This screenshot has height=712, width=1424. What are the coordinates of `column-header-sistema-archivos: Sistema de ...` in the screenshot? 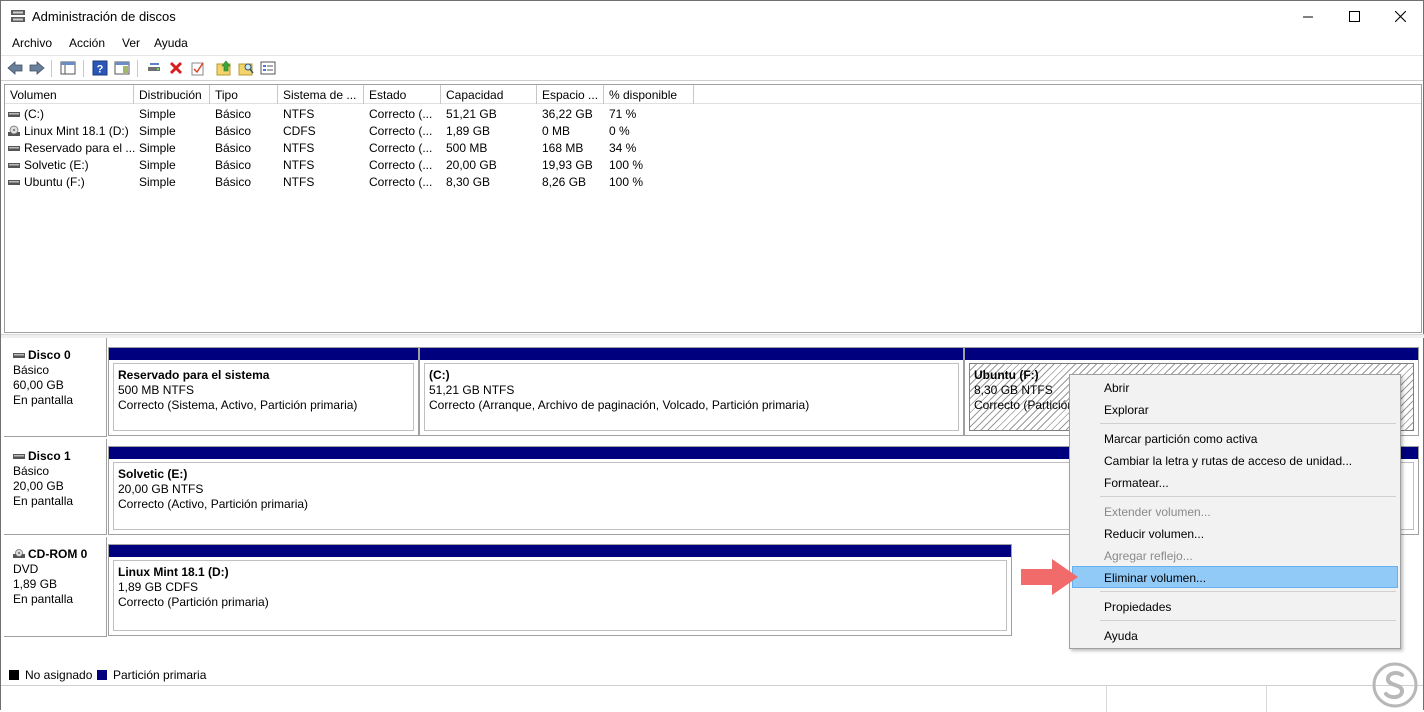 It's located at (321, 94).